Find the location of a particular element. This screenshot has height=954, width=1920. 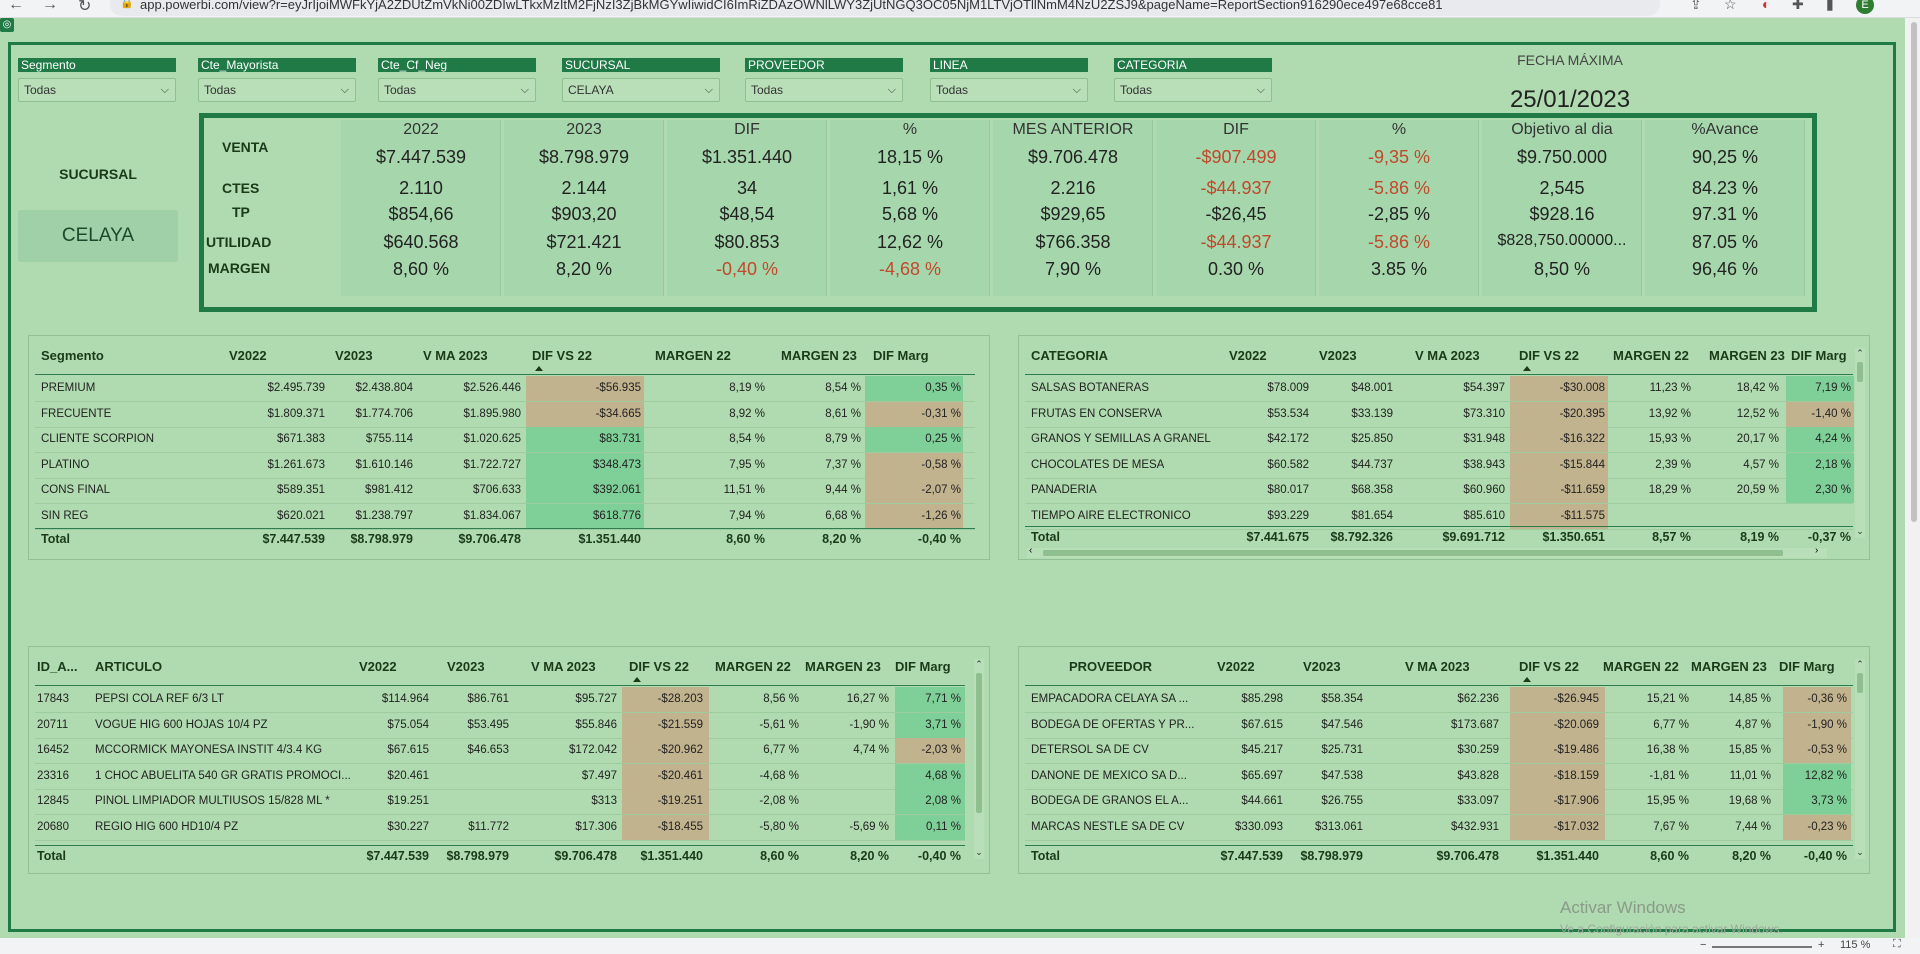

slicer-sucursal: SUCURSAL CELAYA ⌵ is located at coordinates (641, 80).